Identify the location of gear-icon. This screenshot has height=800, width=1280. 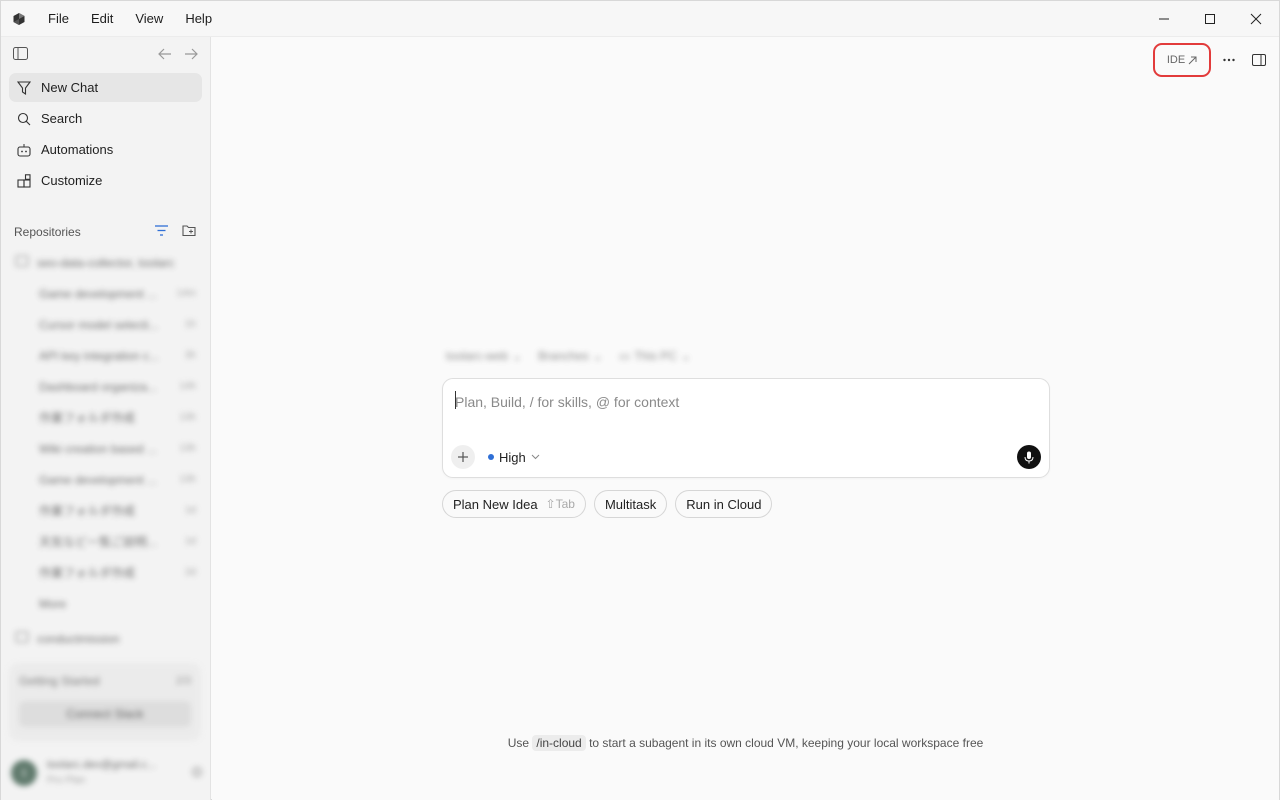
(197, 773).